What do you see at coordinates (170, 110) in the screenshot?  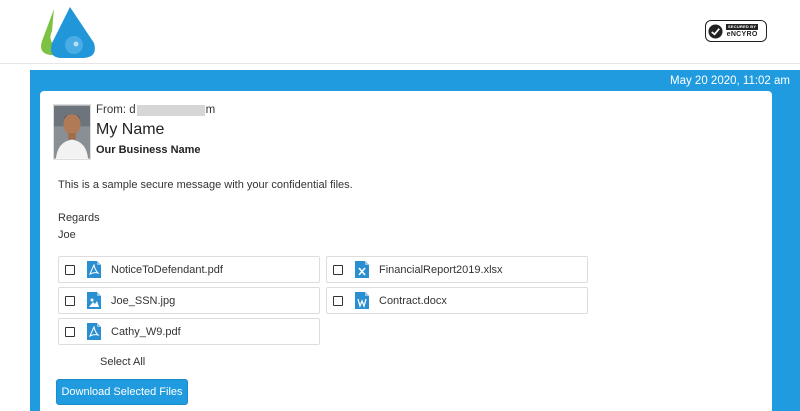 I see `redacted-email` at bounding box center [170, 110].